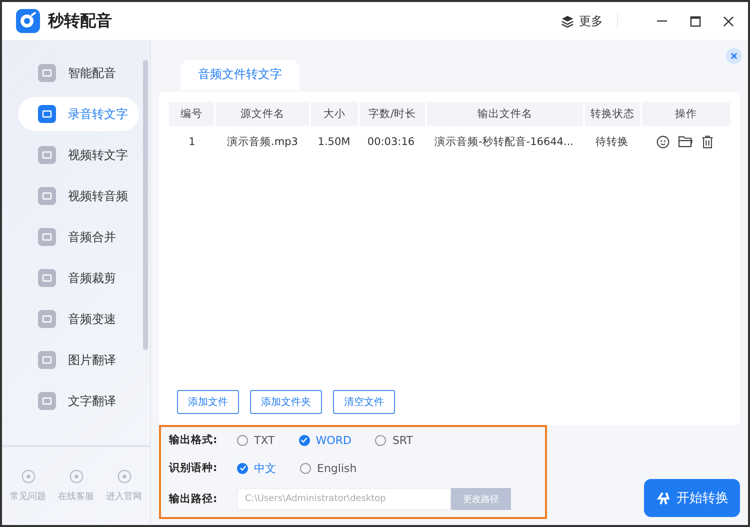 The width and height of the screenshot is (750, 527). I want to click on column-header: 操作, so click(686, 114).